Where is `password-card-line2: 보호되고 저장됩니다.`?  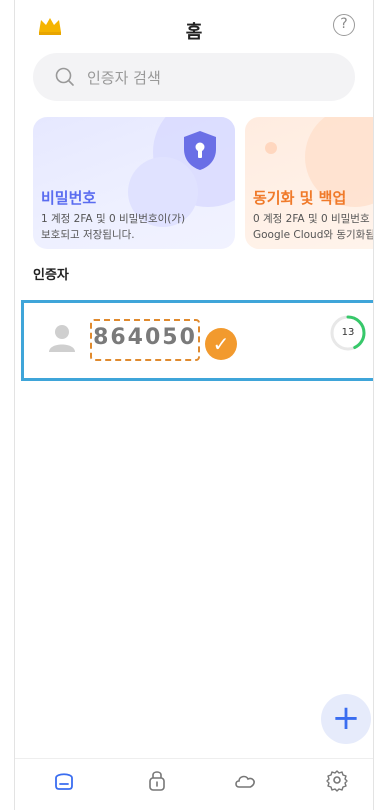 password-card-line2: 보호되고 저장됩니다. is located at coordinates (88, 235).